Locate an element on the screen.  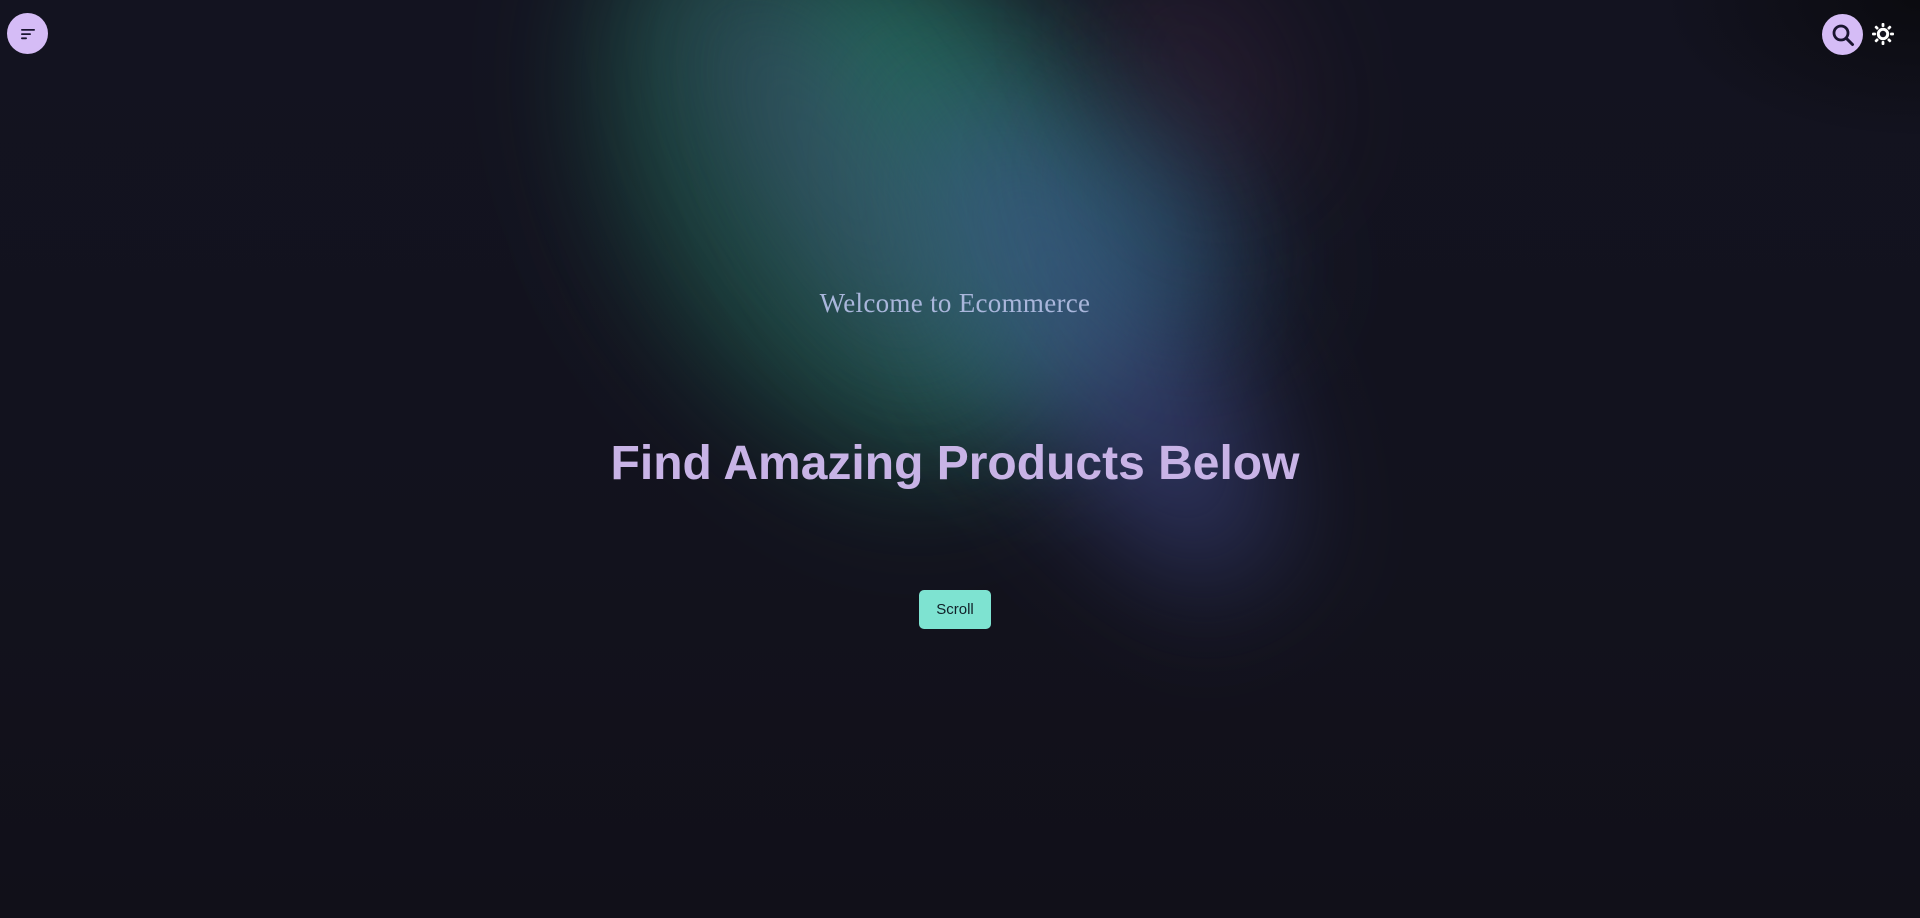
hero-headline: Find Amazing Products Below is located at coordinates (955, 463).